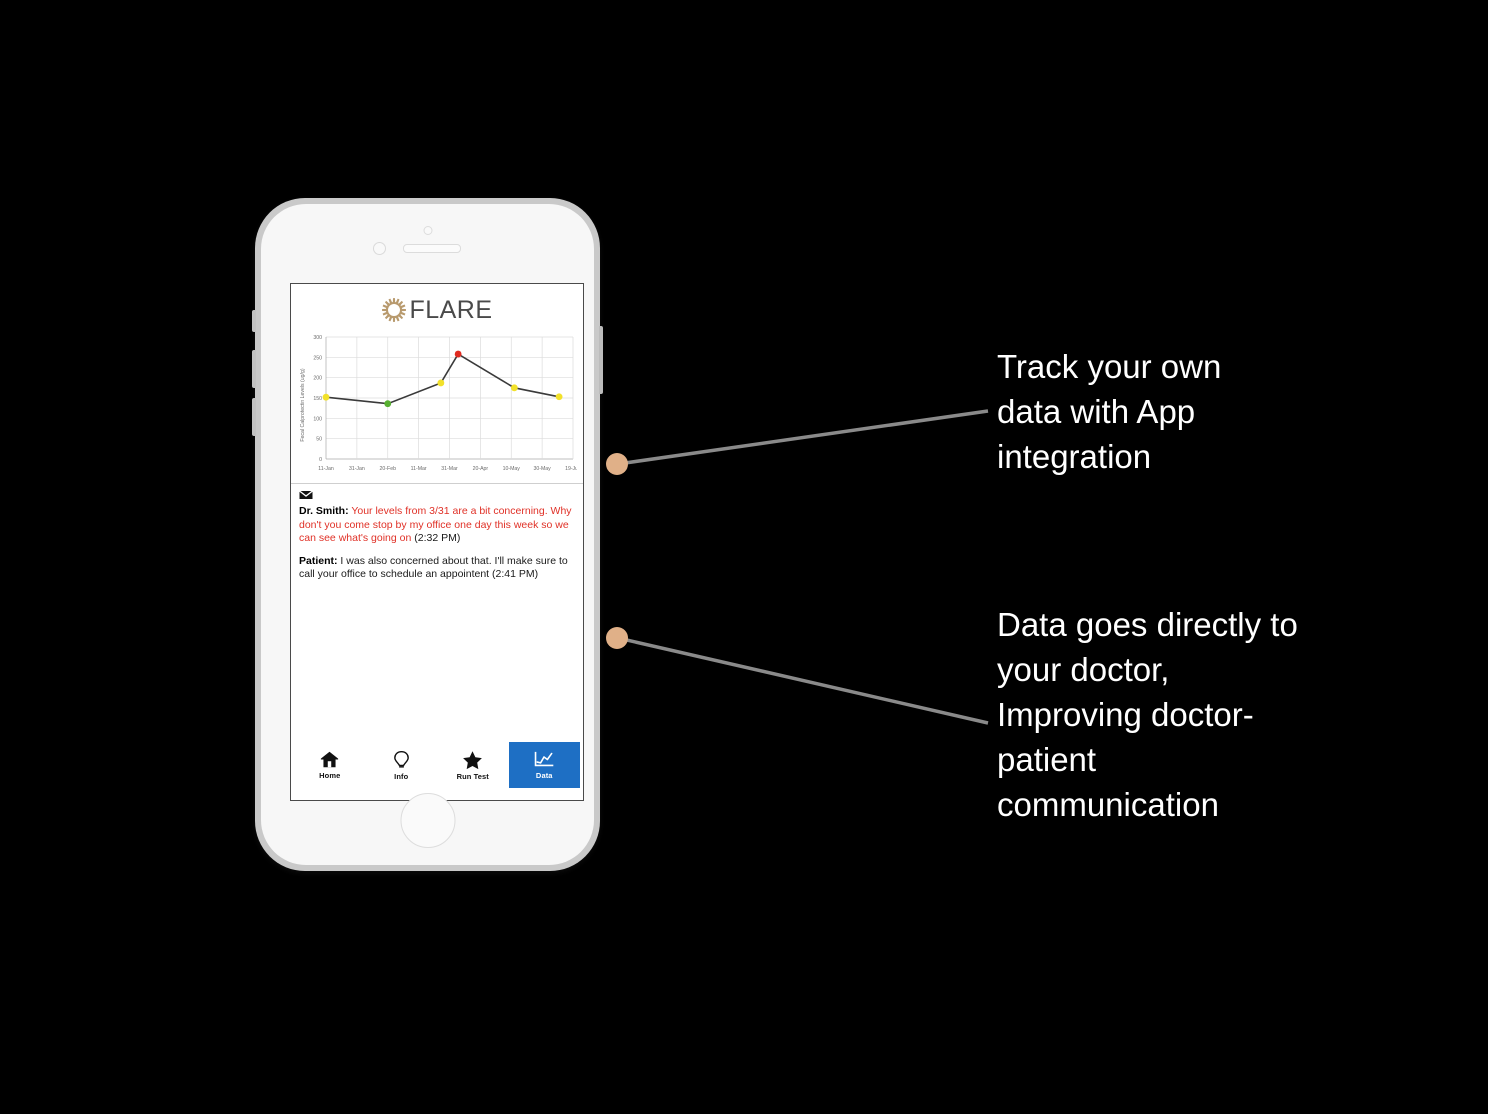  Describe the element at coordinates (326, 469) in the screenshot. I see `svg-text: 11-Jan` at that location.